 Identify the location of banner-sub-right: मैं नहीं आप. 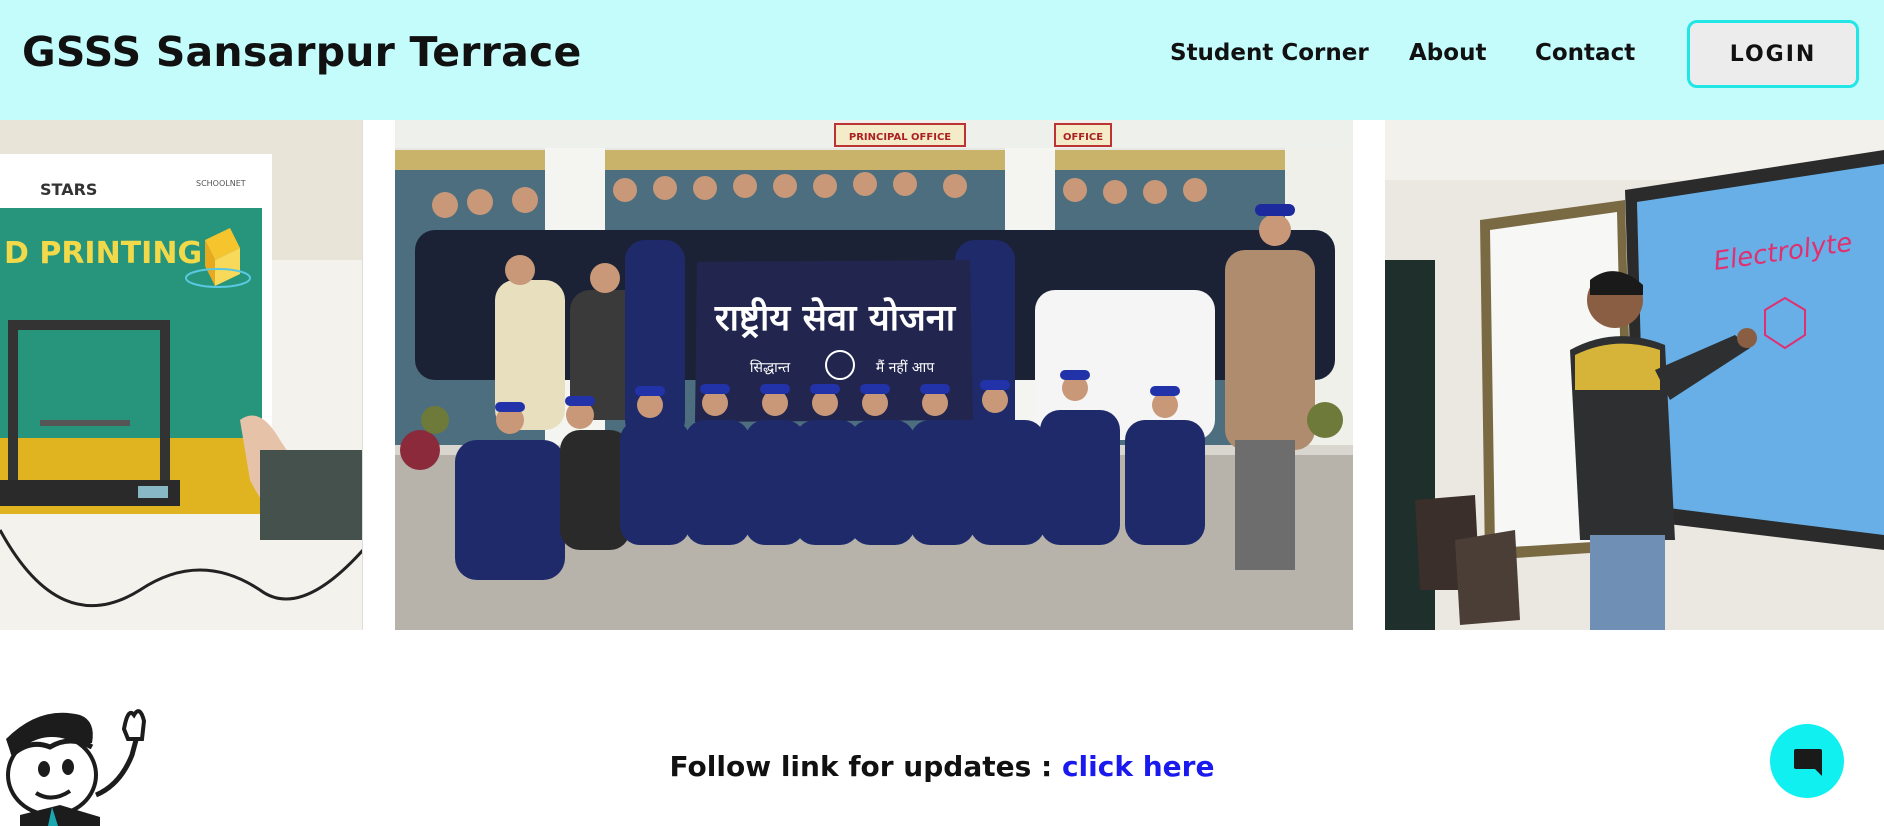
(905, 367).